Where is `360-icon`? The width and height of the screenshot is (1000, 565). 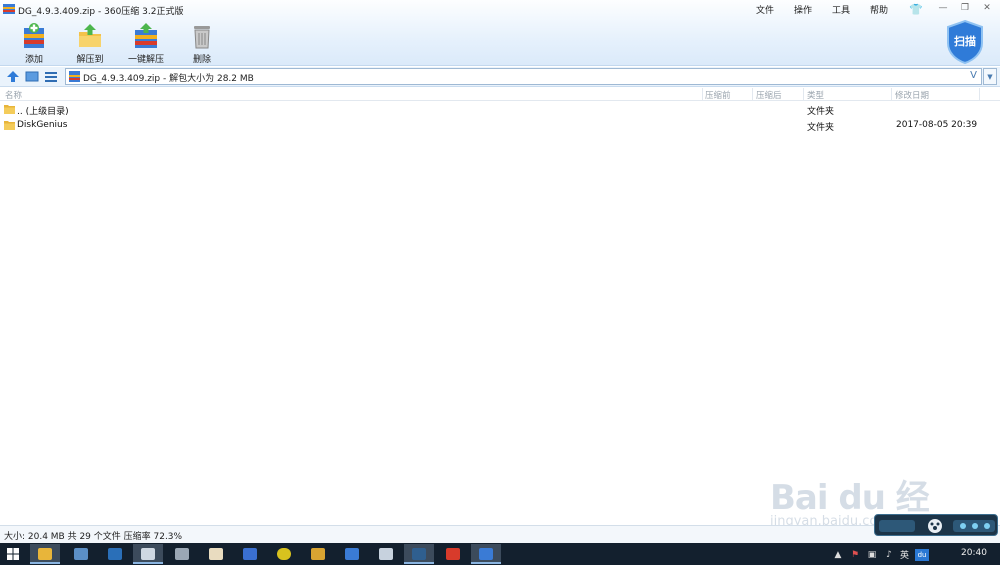
360-icon is located at coordinates (284, 554).